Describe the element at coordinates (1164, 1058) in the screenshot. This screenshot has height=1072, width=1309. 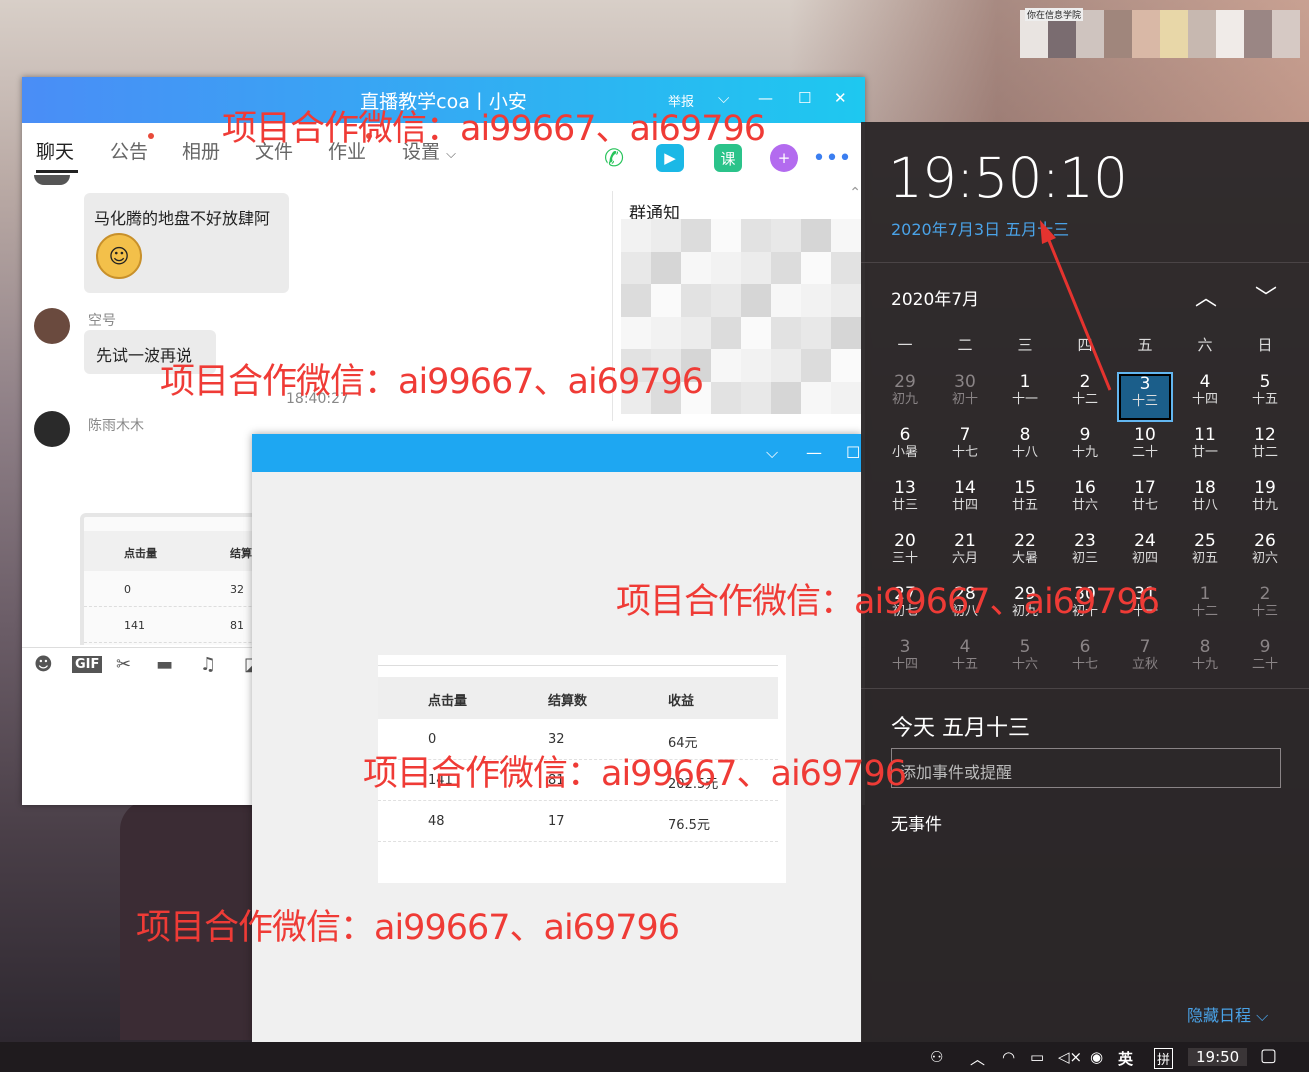
I see `ime-mode: 拼` at that location.